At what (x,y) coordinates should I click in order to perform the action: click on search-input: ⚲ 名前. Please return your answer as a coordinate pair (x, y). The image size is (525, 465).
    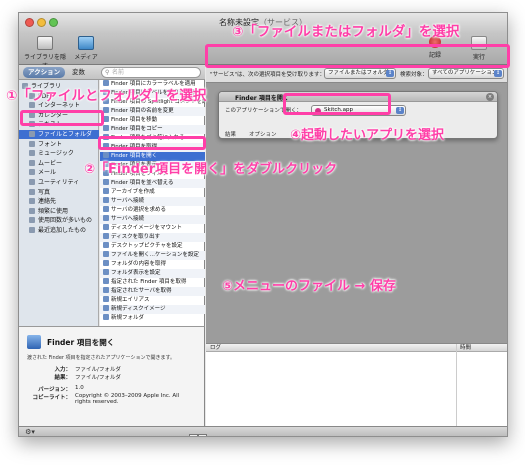
    Looking at the image, I should click on (151, 72).